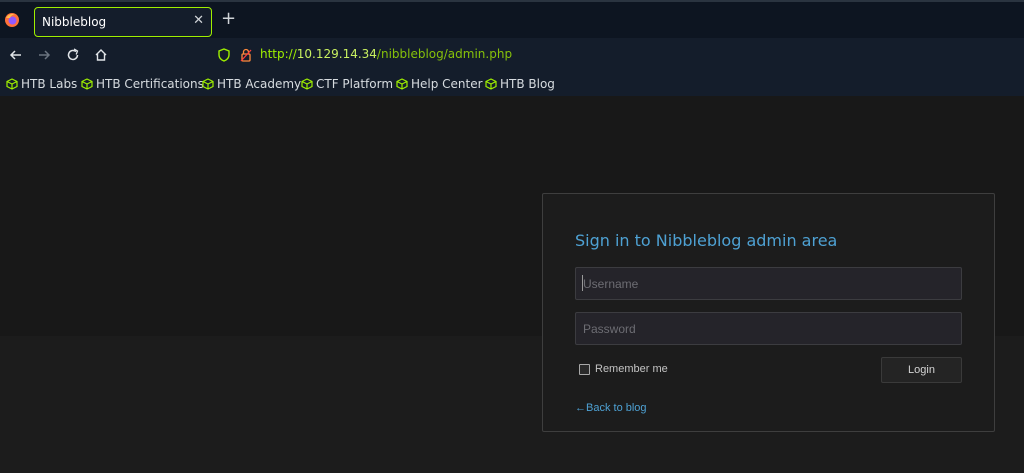  What do you see at coordinates (584, 369) in the screenshot?
I see `remember-checkbox` at bounding box center [584, 369].